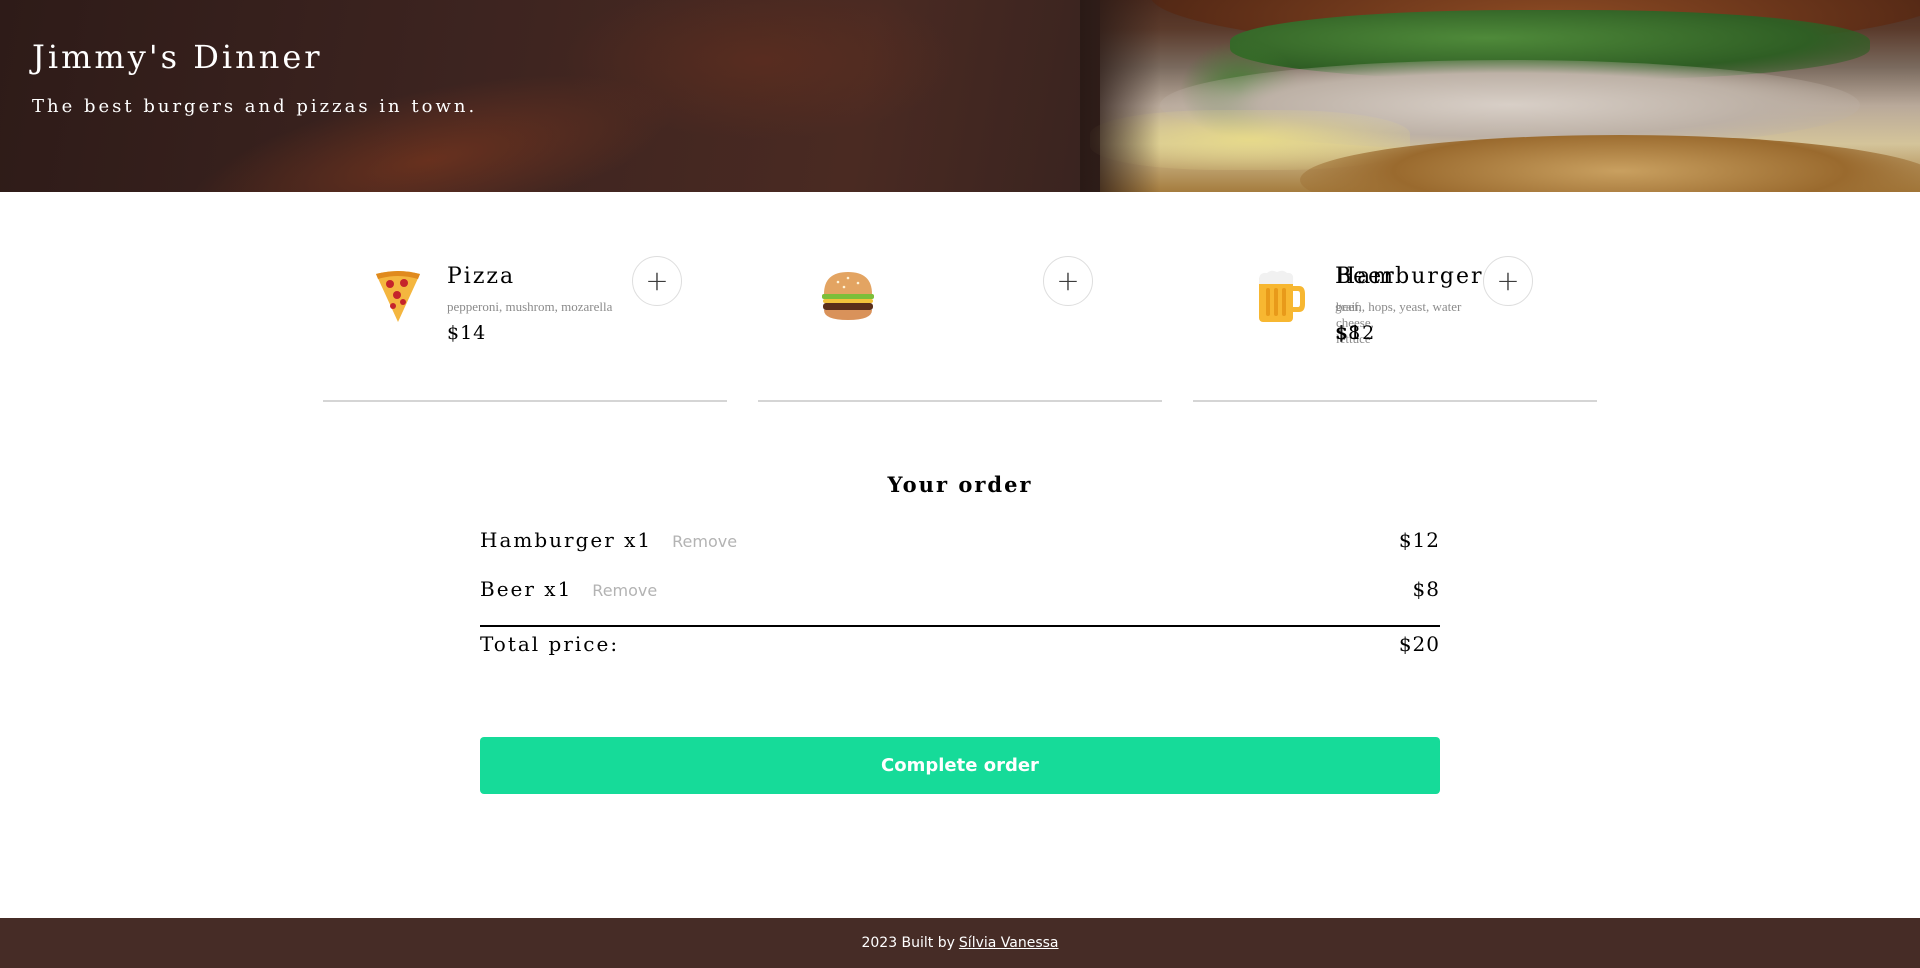 The height and width of the screenshot is (968, 1920). Describe the element at coordinates (255, 106) in the screenshot. I see `page-subtitle: The best burgers and pizzas in town.` at that location.